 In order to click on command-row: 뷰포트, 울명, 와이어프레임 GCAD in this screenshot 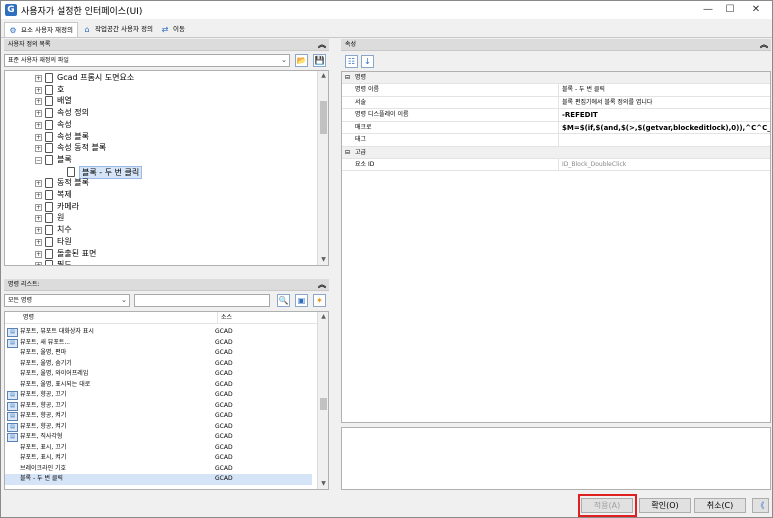, I will do `click(158, 374)`.